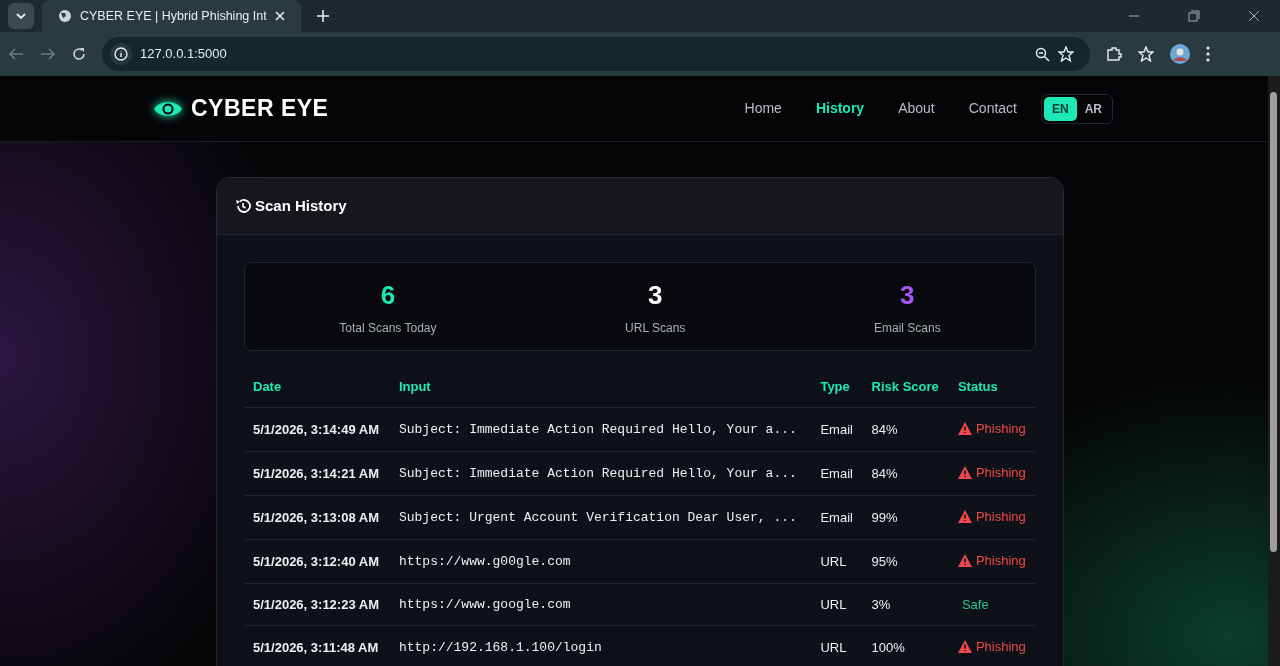 This screenshot has width=1280, height=666. Describe the element at coordinates (317, 517) in the screenshot. I see `table-cell: 5/1/2026, 3:13:08 AM` at that location.